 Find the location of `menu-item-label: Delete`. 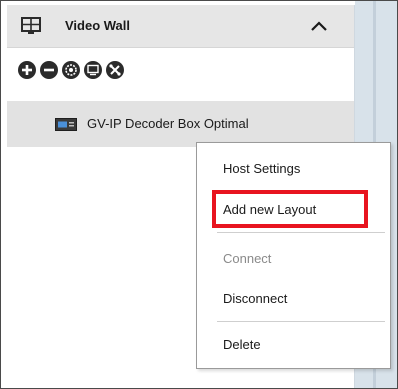

menu-item-label: Delete is located at coordinates (242, 344).